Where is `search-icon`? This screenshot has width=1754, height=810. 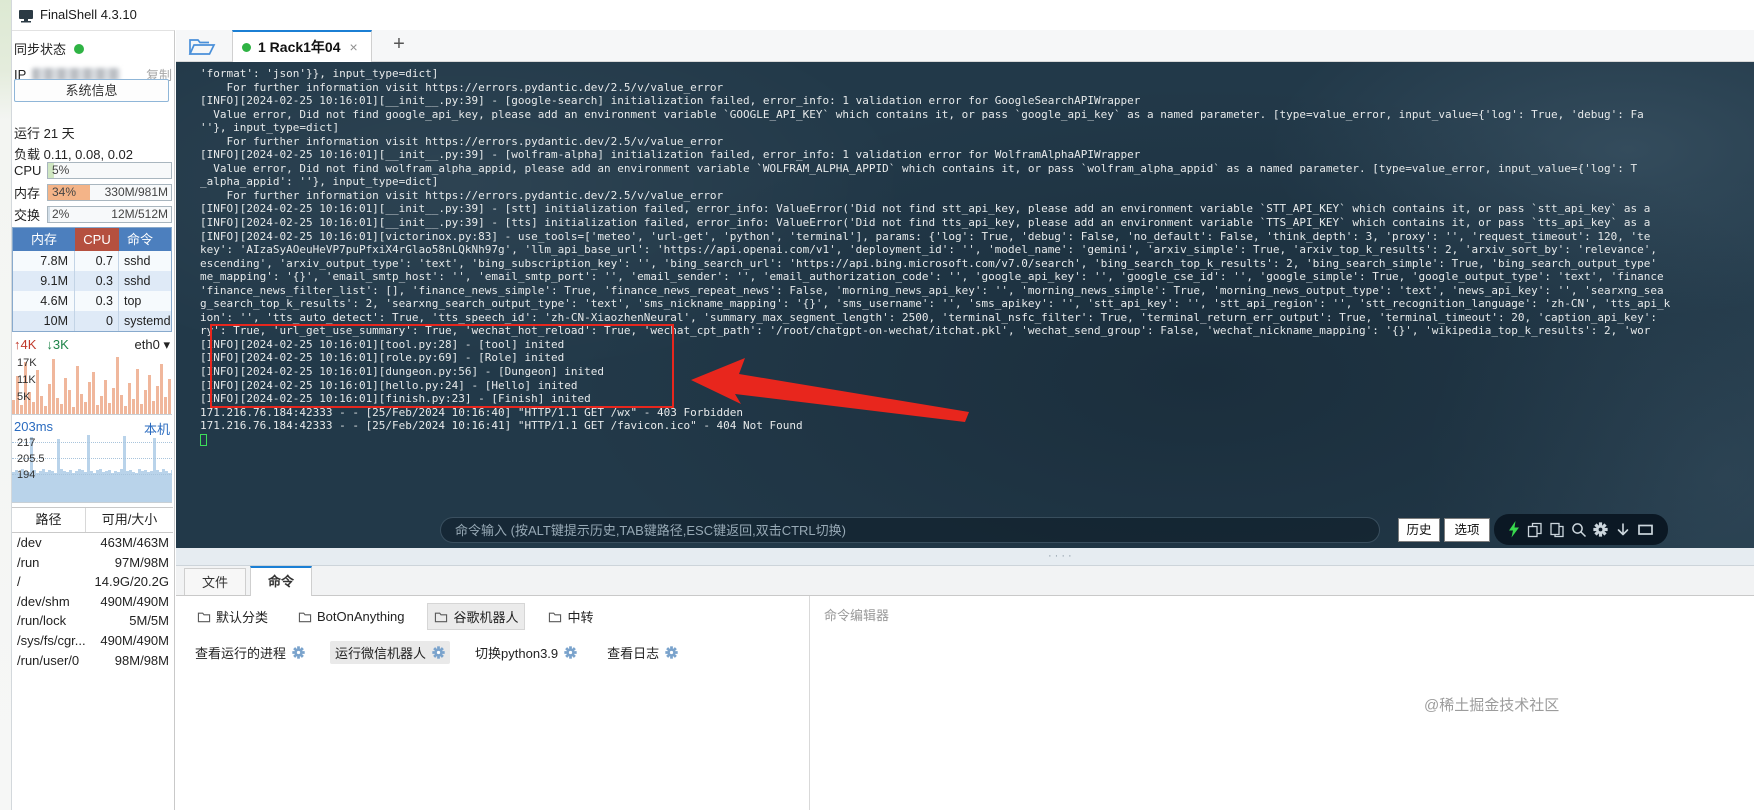 search-icon is located at coordinates (1579, 530).